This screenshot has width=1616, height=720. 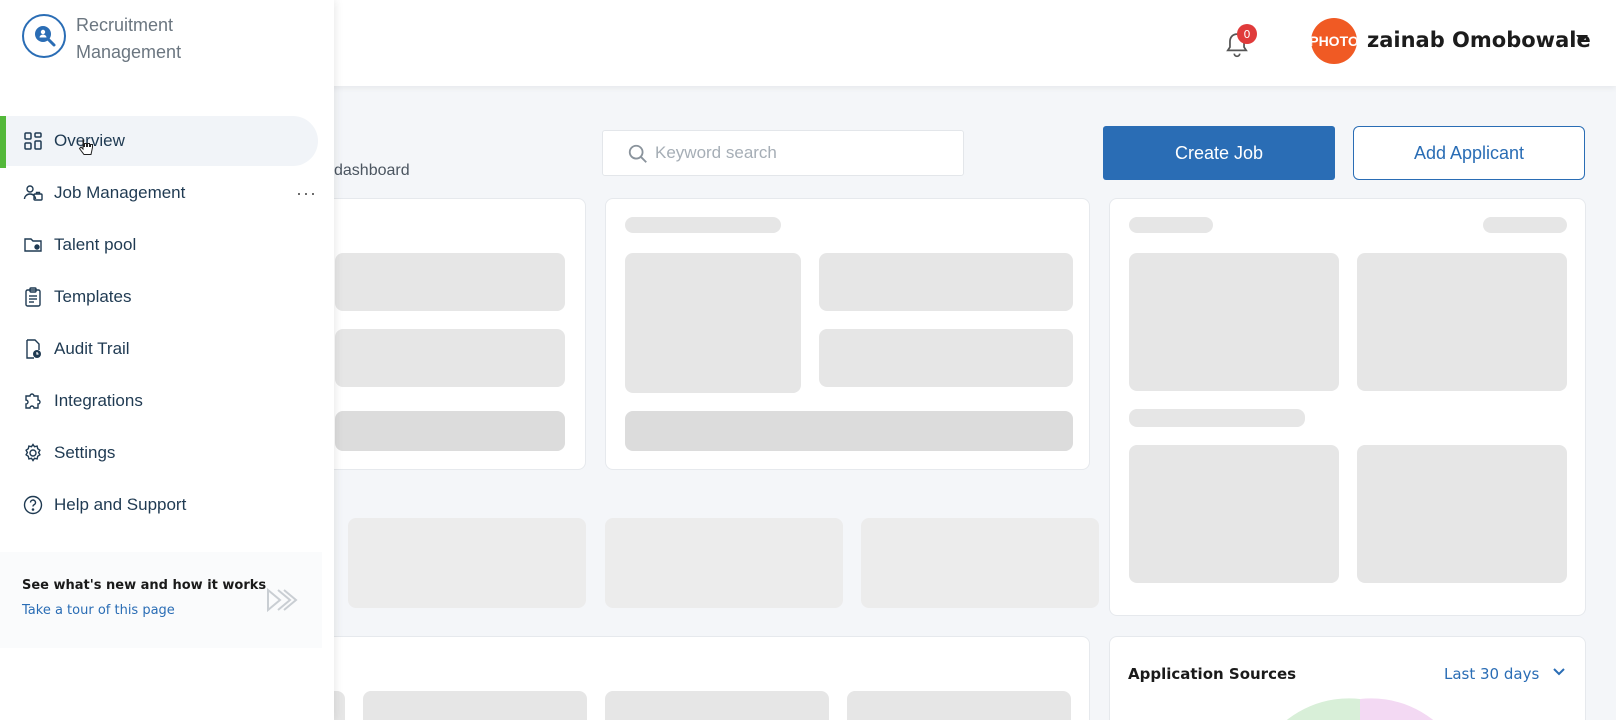 I want to click on application-sources-card: Application Sources Last 30 days, so click(x=1347, y=678).